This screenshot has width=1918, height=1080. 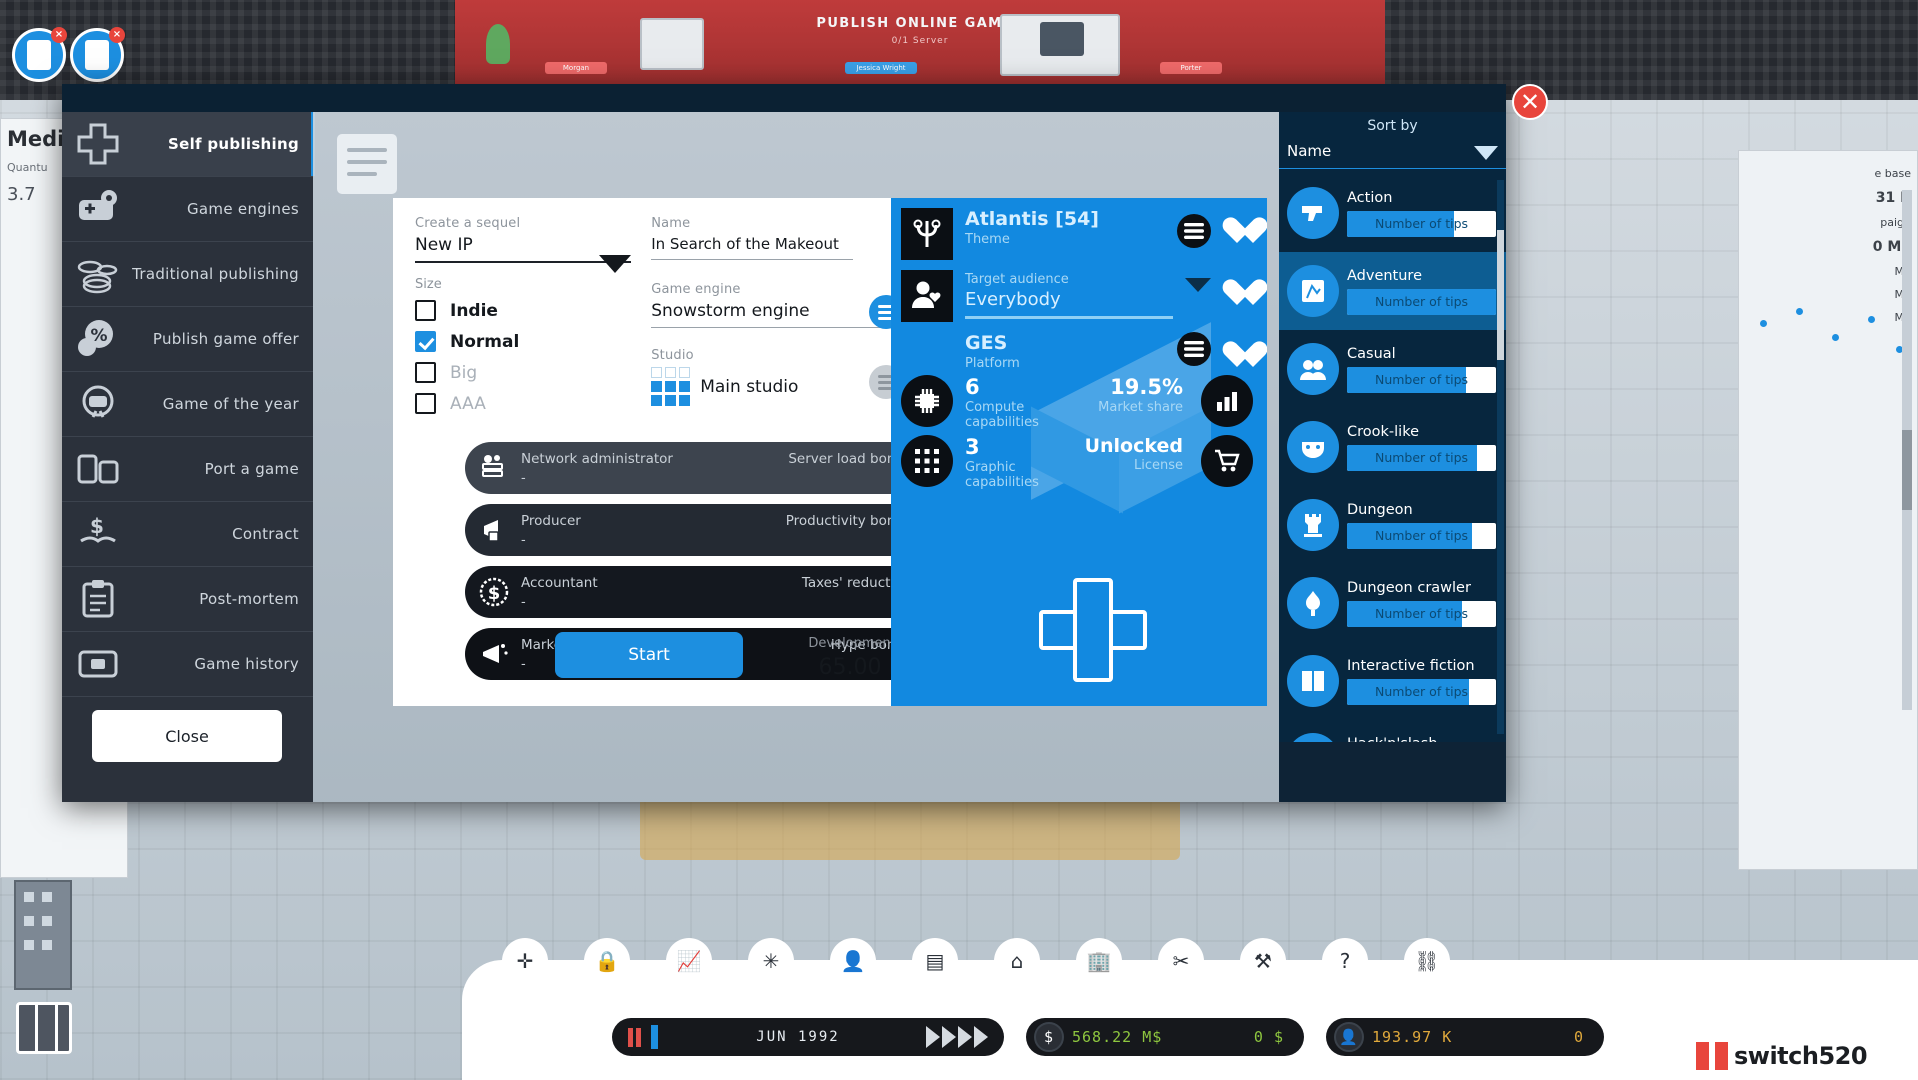 I want to click on theme-row: Atlantis [54] Theme, so click(x=1079, y=229).